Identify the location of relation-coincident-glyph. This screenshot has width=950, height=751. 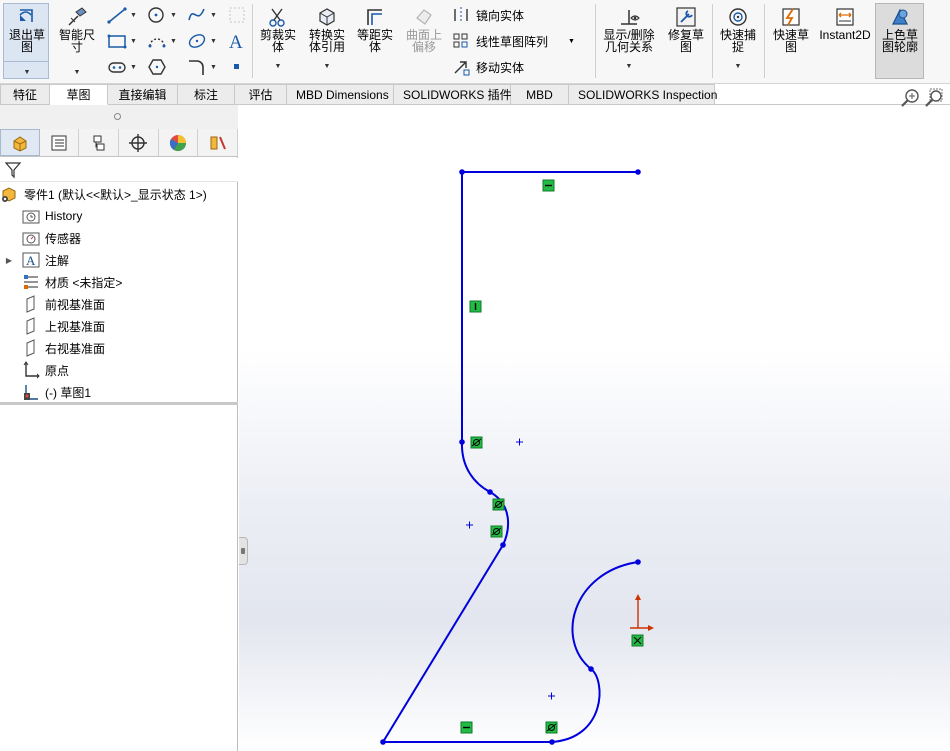
(637, 640).